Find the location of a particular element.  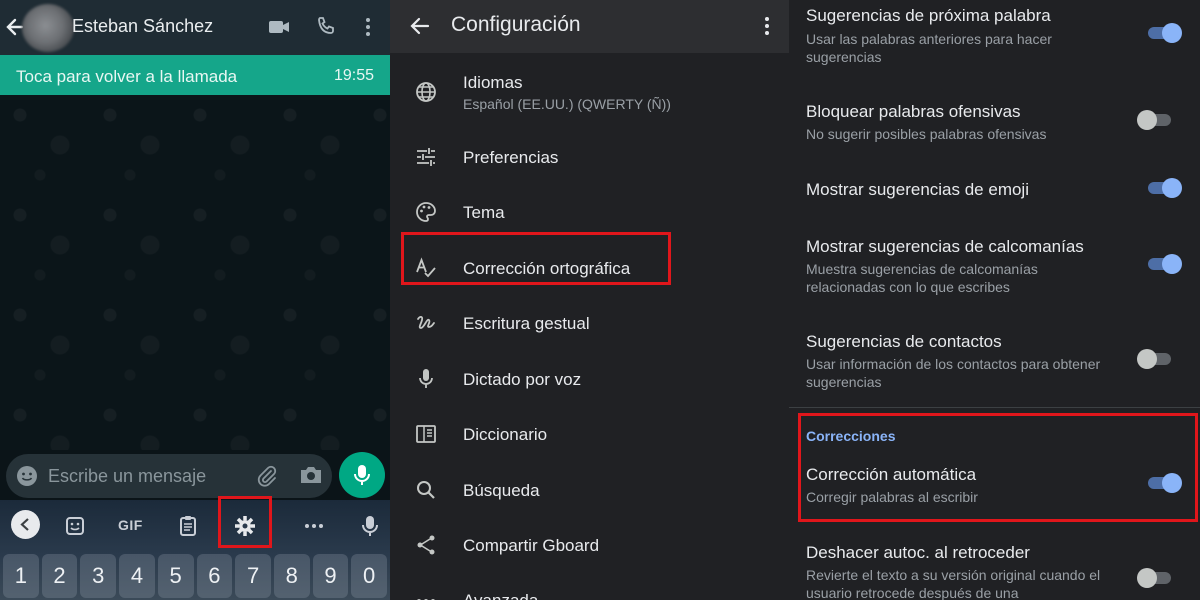

key-0: 0 is located at coordinates (369, 576).